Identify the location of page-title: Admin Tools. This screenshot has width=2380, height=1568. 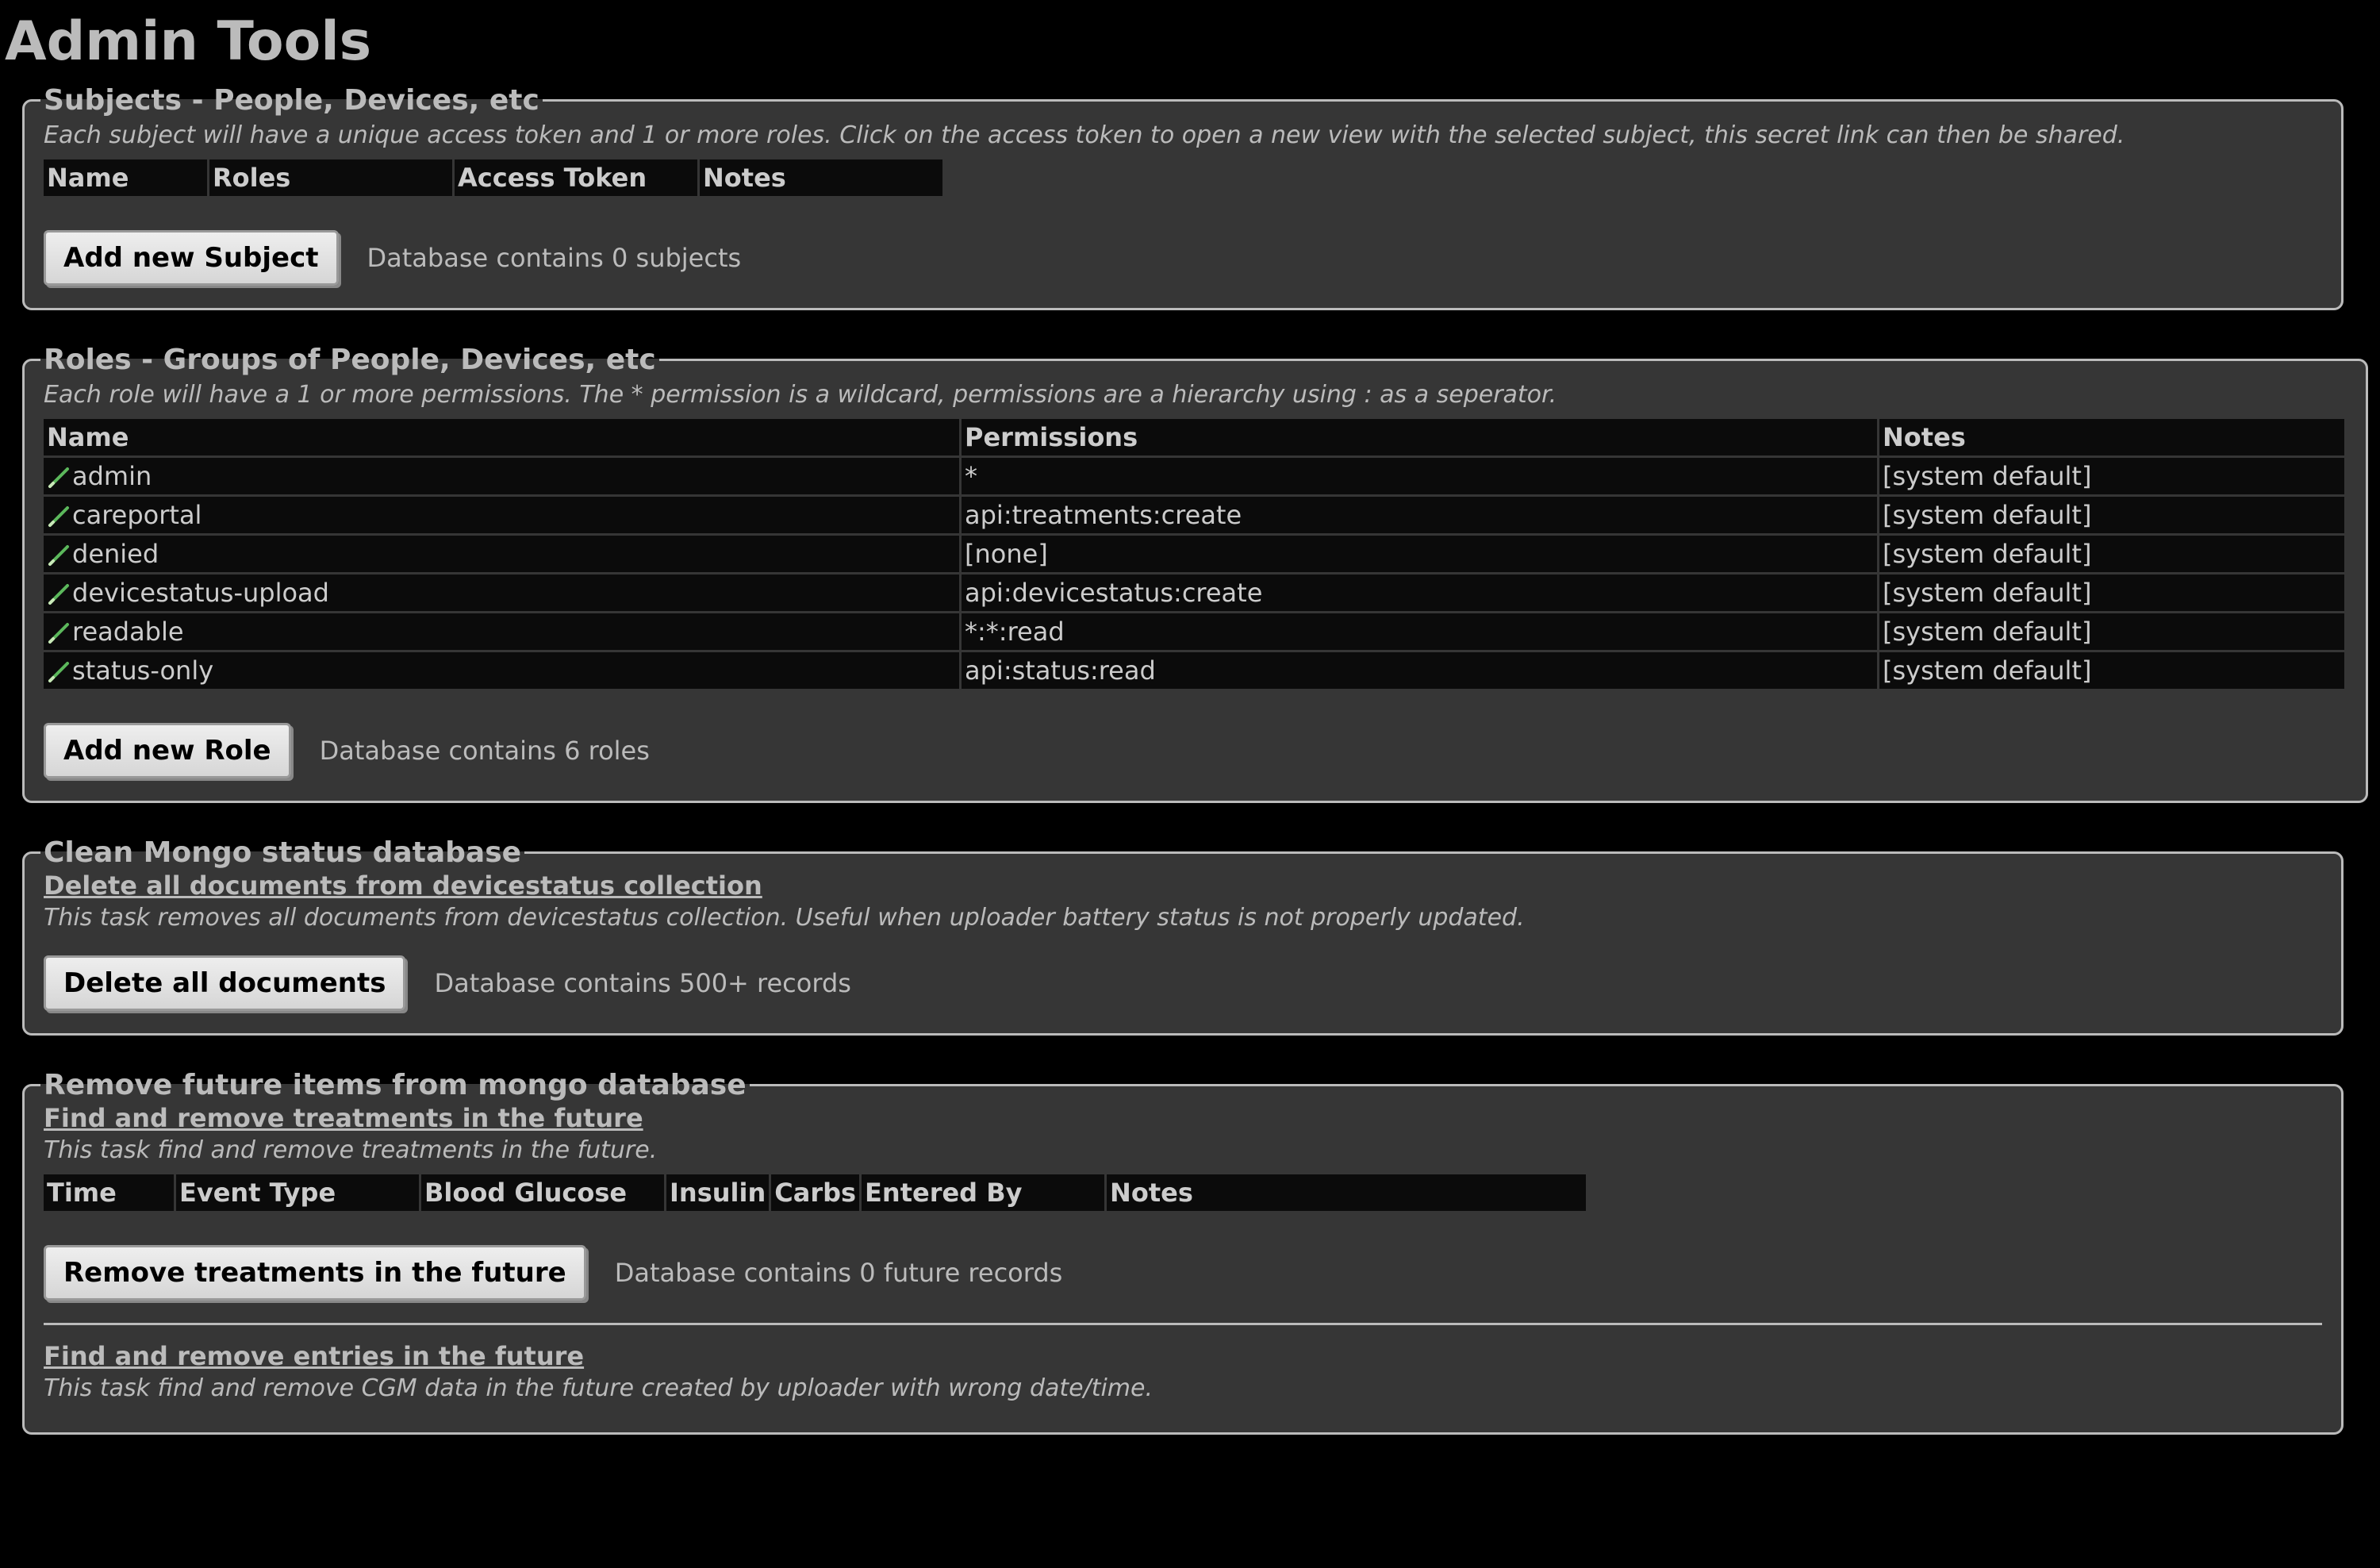
(188, 41).